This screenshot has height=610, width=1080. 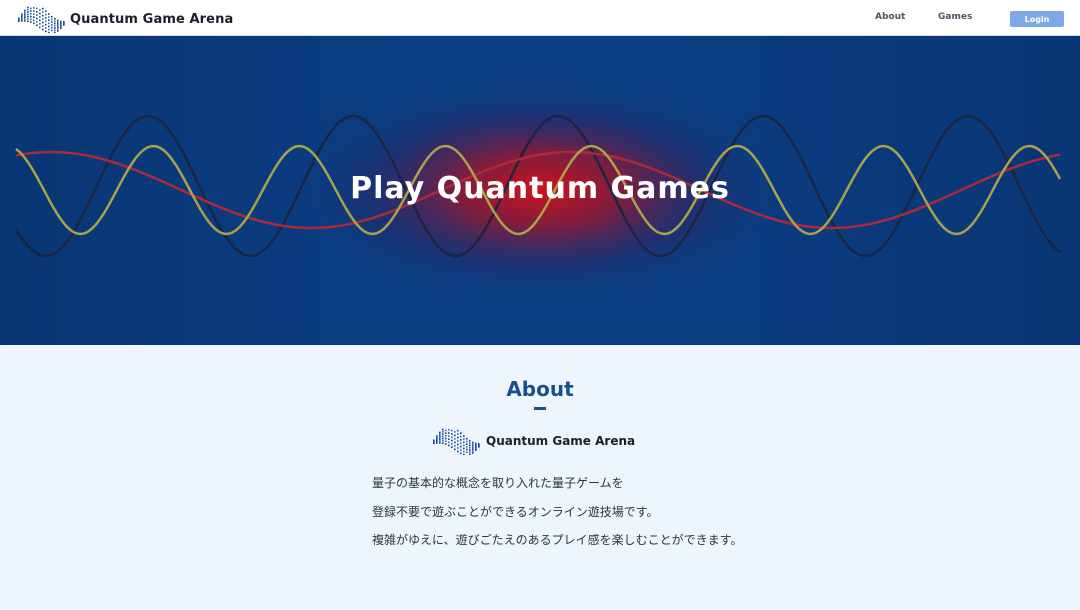 I want to click on brand-link: Quantum Game Arena, so click(x=124, y=19).